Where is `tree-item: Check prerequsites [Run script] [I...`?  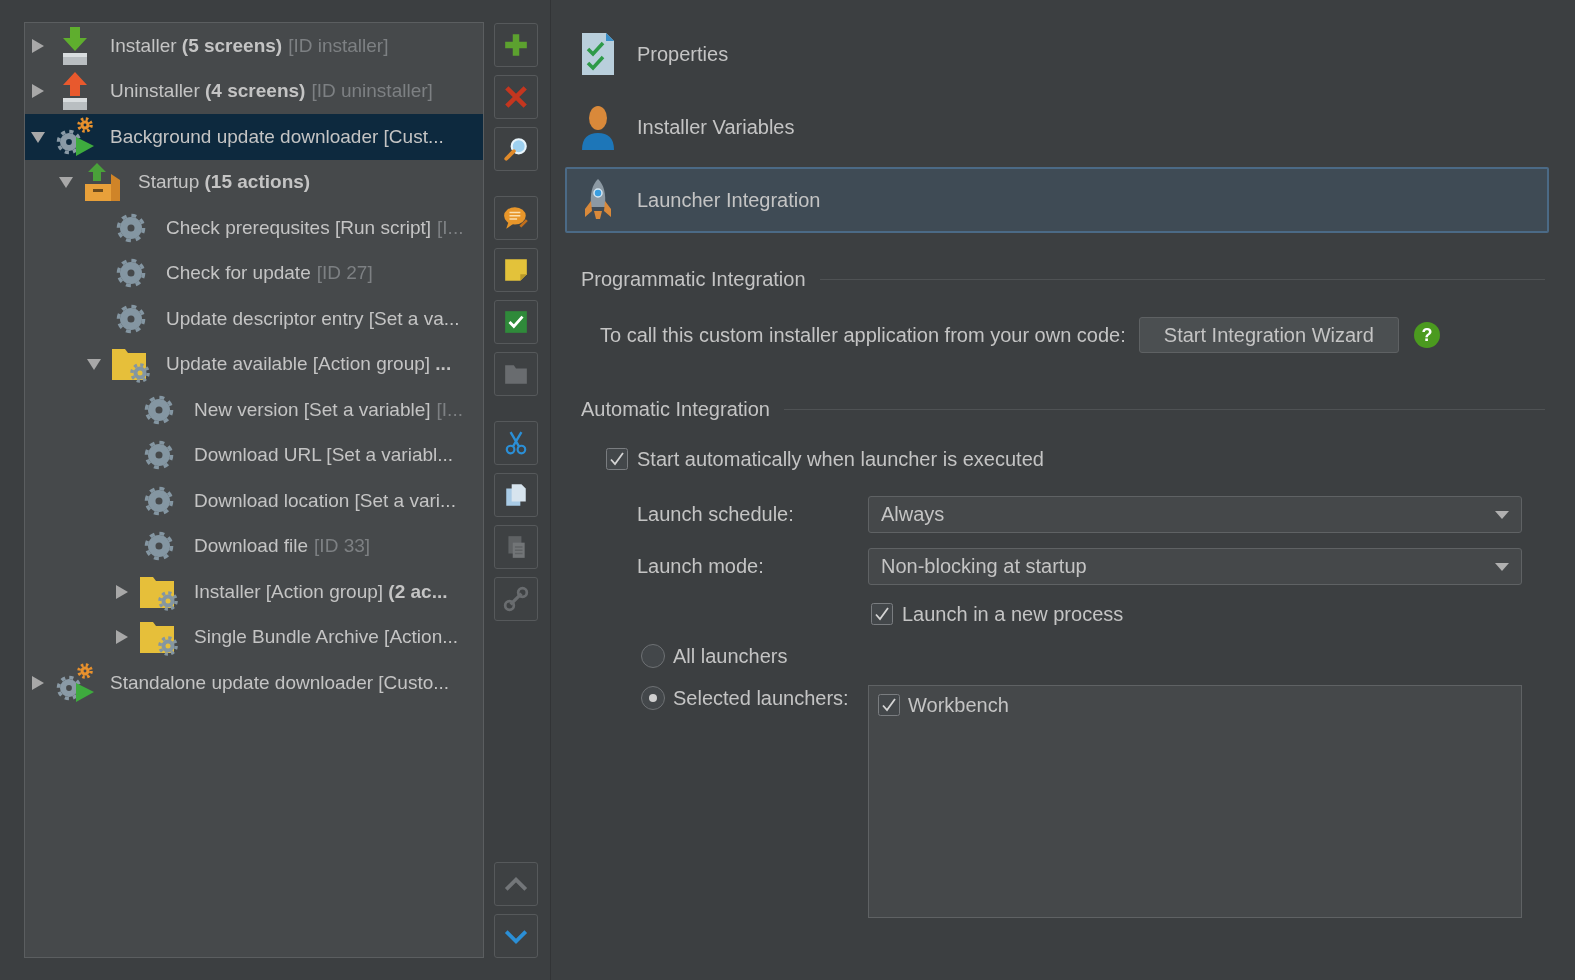 tree-item: Check prerequsites [Run script] [I... is located at coordinates (254, 228).